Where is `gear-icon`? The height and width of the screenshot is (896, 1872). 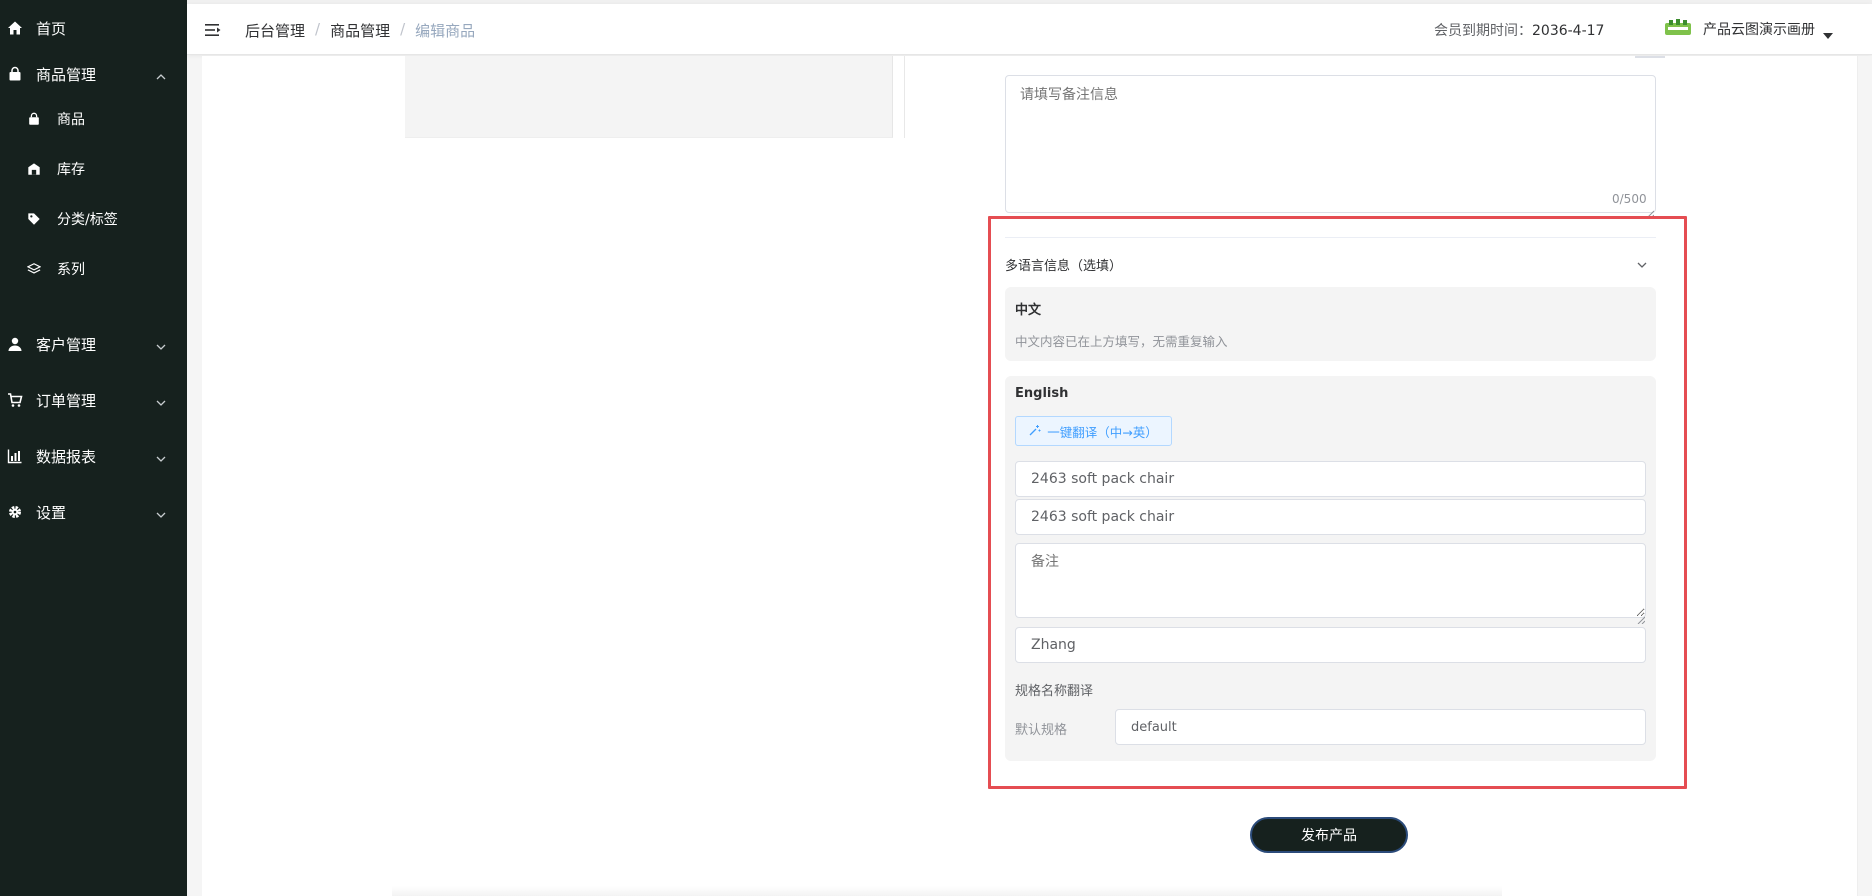 gear-icon is located at coordinates (15, 512).